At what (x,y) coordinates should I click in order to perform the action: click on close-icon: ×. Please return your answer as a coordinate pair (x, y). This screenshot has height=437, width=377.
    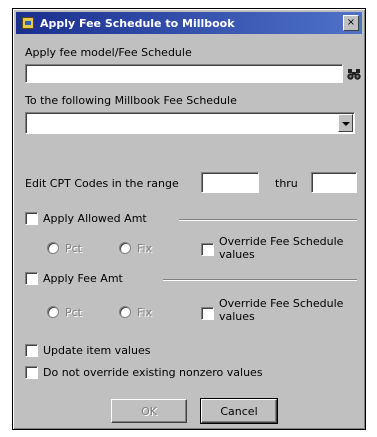
    Looking at the image, I should click on (351, 22).